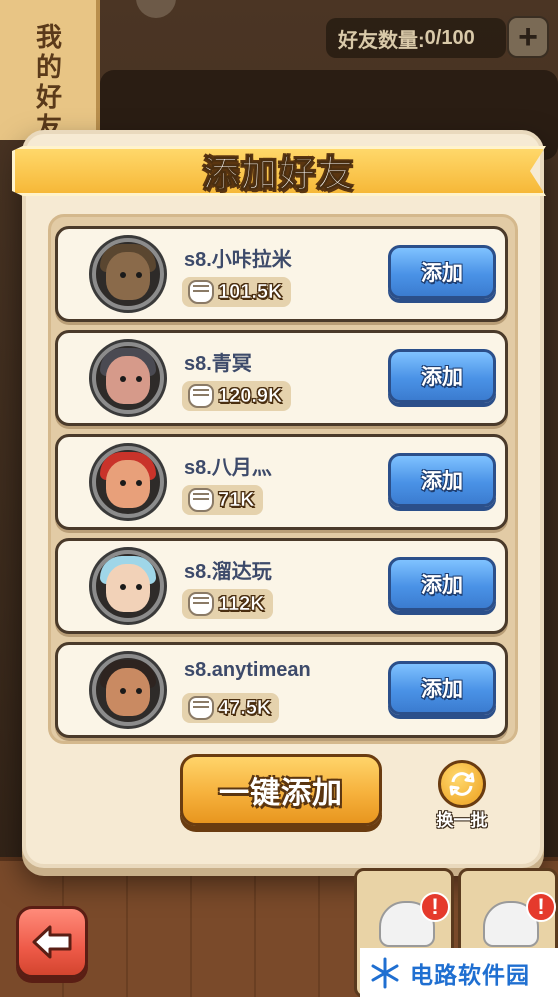  Describe the element at coordinates (128, 586) in the screenshot. I see `blue-haired-elf-avatar` at that location.